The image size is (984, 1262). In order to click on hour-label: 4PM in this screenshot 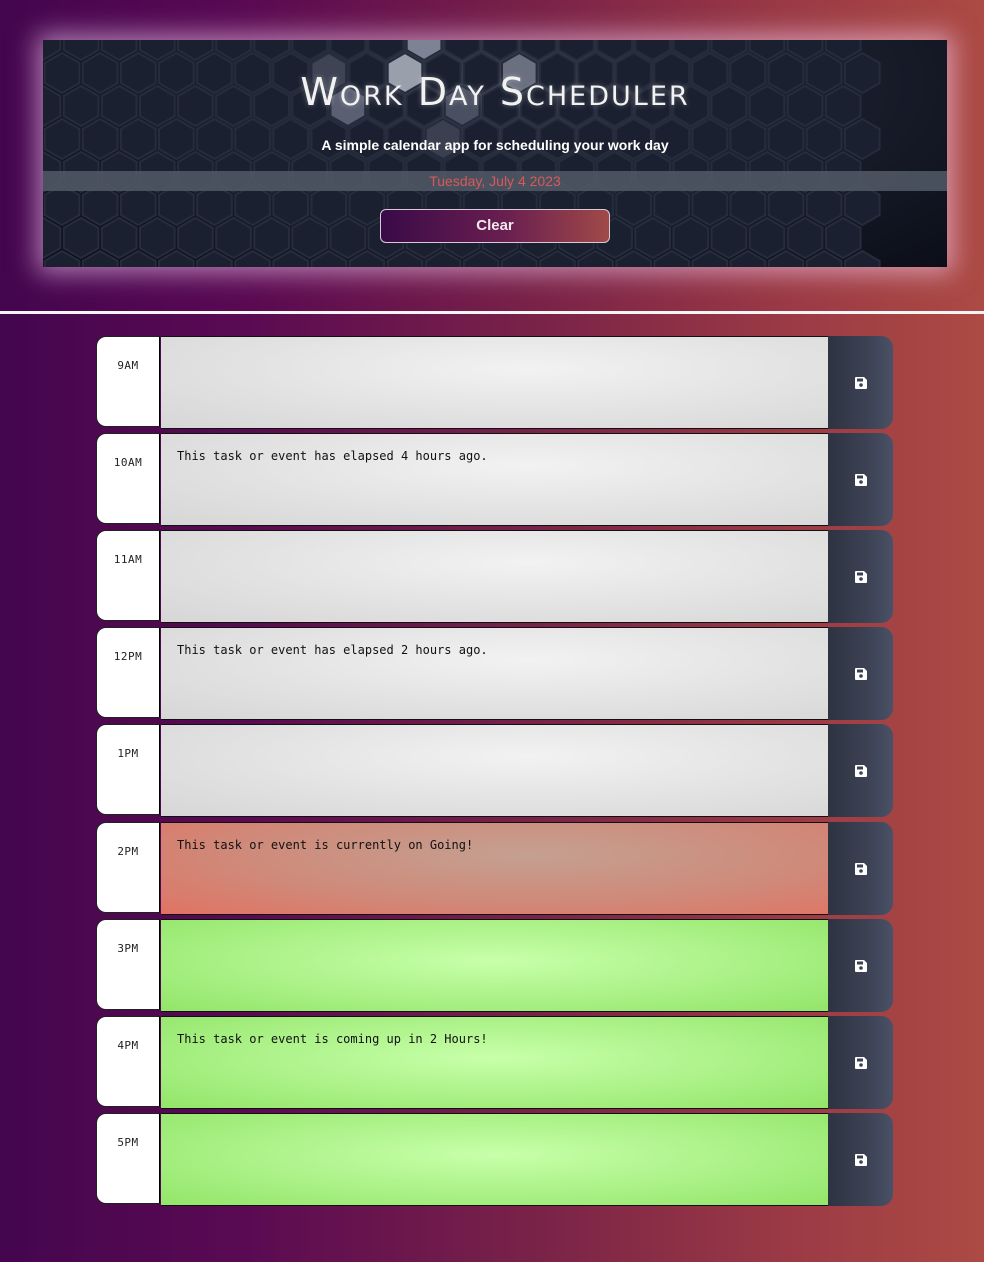, I will do `click(128, 1061)`.